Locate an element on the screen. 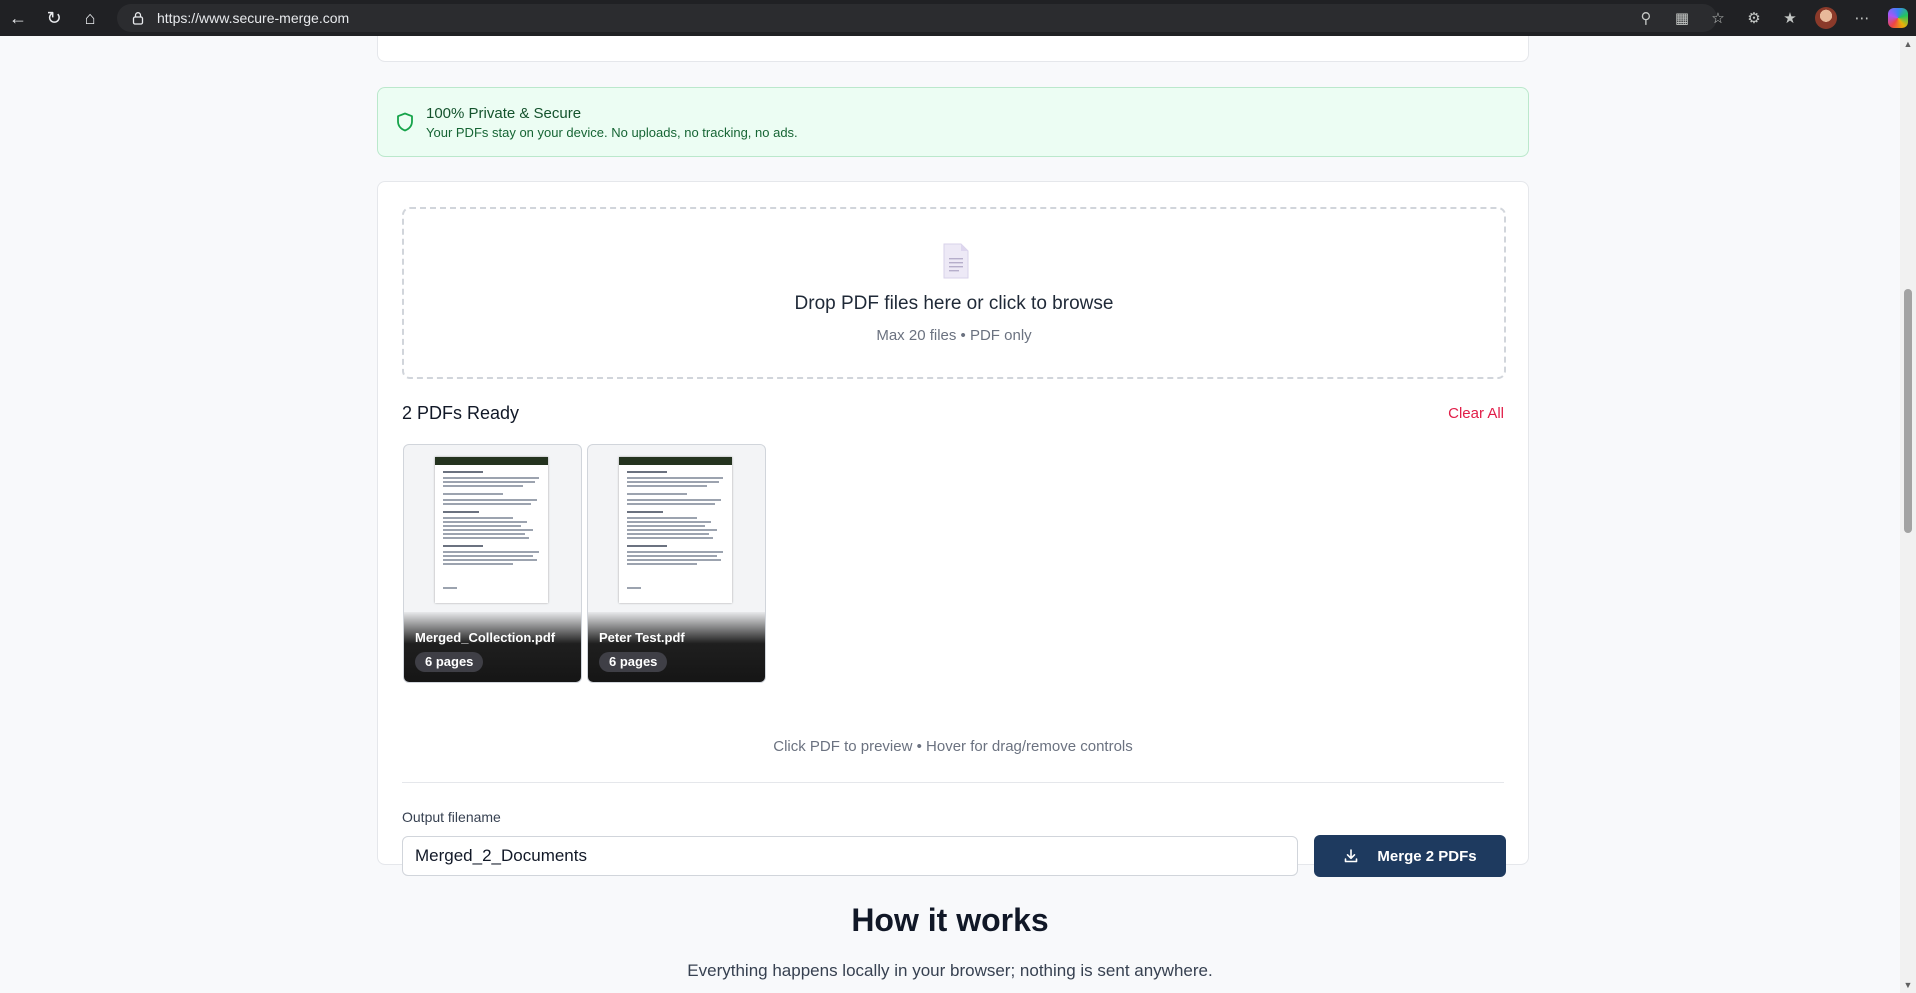  shield-icon is located at coordinates (405, 122).